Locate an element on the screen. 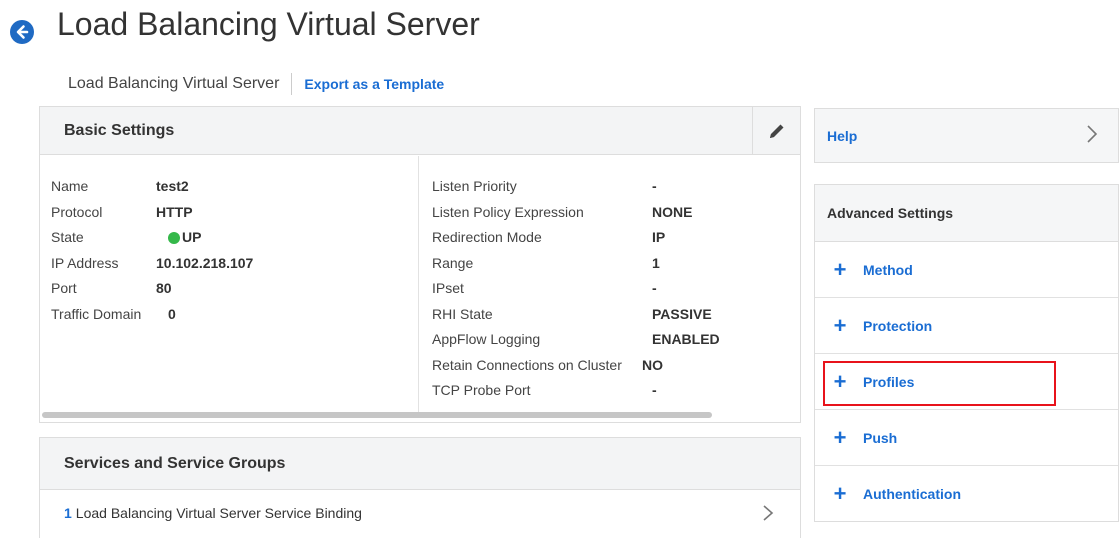 The width and height of the screenshot is (1119, 538). field-value: test2 is located at coordinates (172, 186).